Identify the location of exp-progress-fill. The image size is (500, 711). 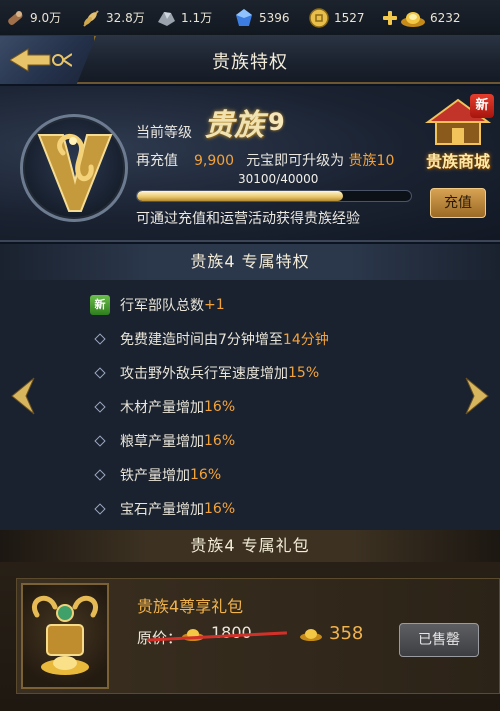
(240, 196).